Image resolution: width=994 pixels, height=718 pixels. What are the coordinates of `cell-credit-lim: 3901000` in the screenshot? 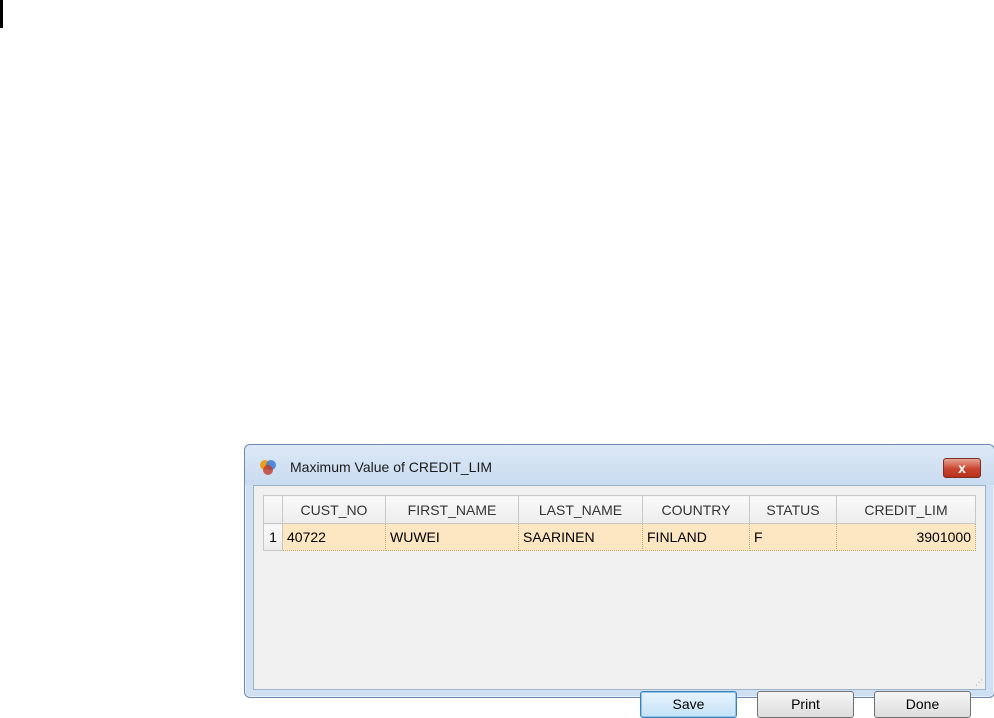 It's located at (906, 537).